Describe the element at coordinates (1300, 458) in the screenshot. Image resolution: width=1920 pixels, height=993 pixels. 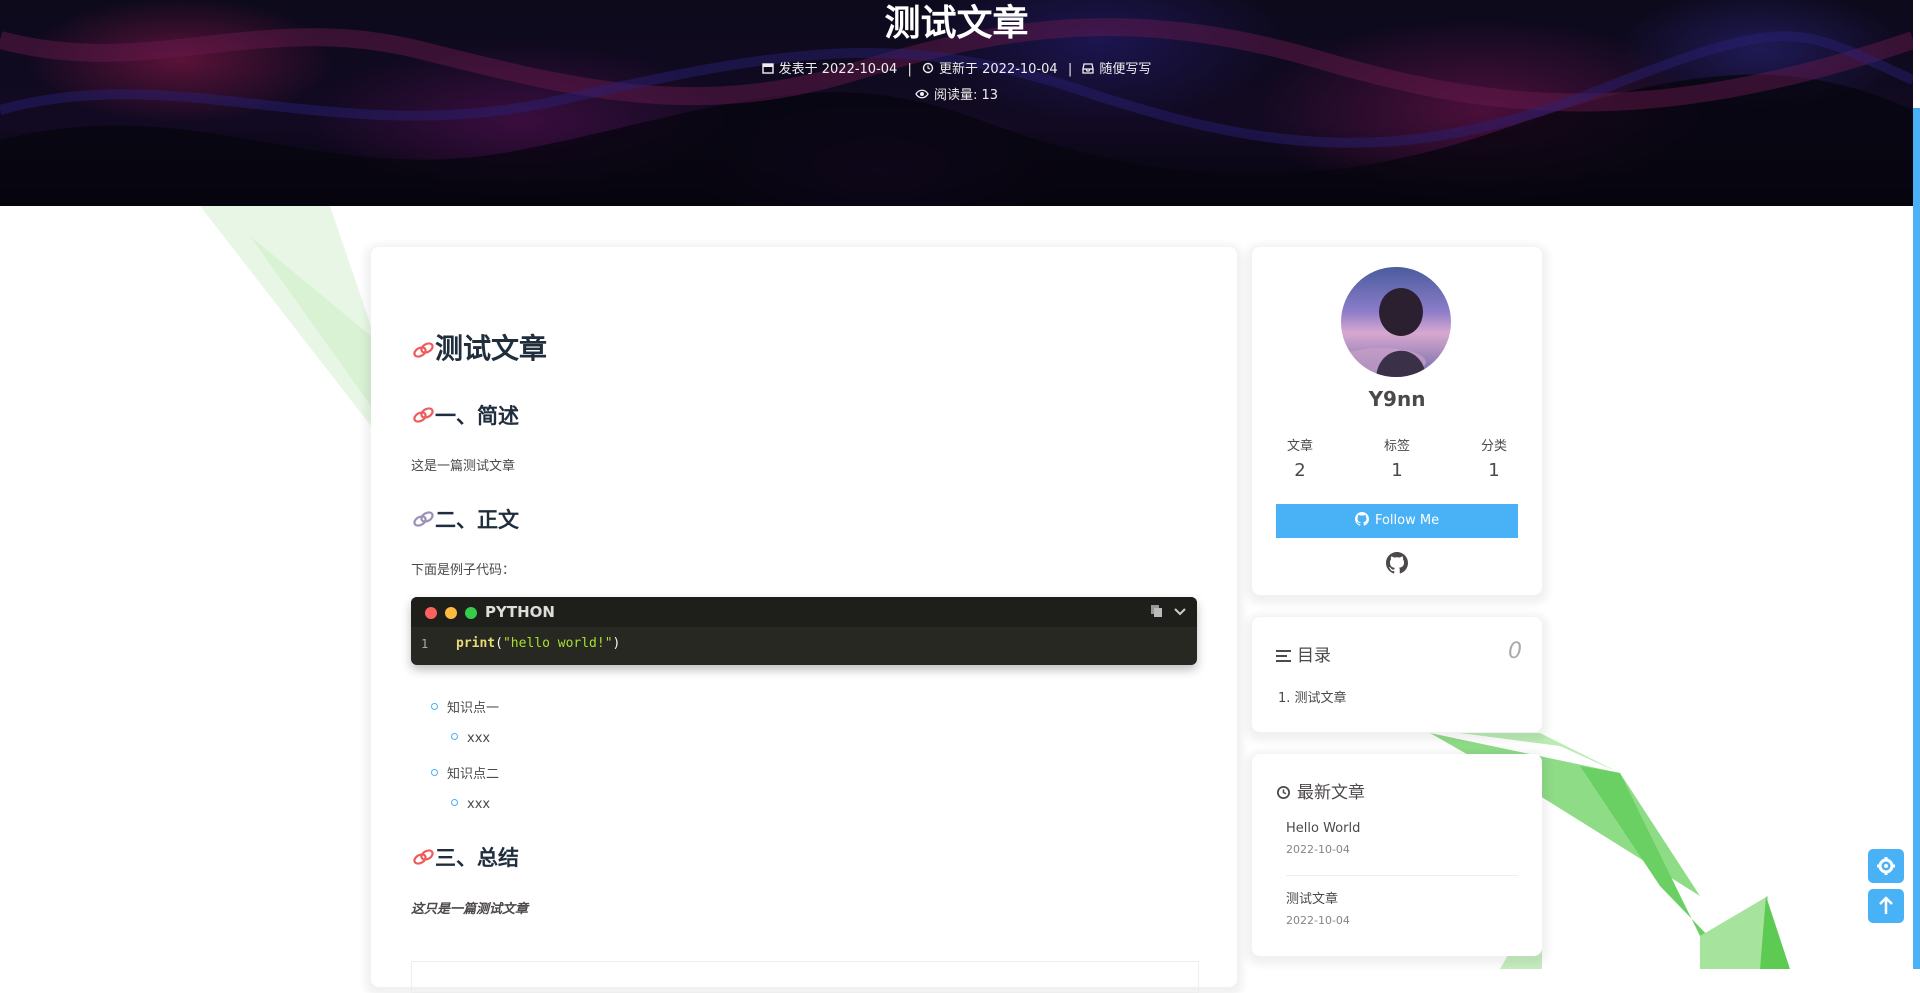
I see `stat-articles: 文章 2` at that location.